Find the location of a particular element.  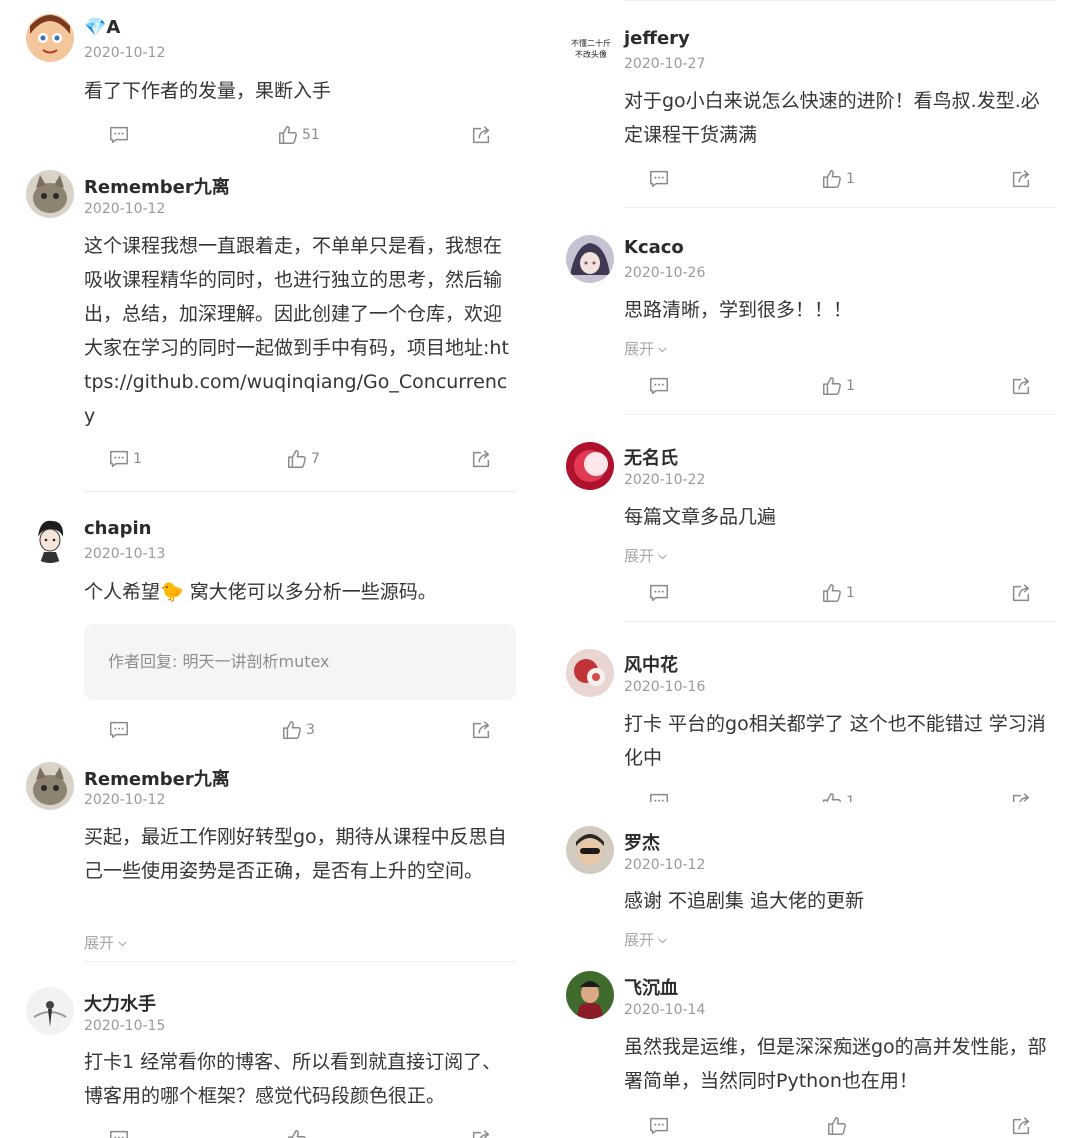

username: 风中花 is located at coordinates (651, 664).